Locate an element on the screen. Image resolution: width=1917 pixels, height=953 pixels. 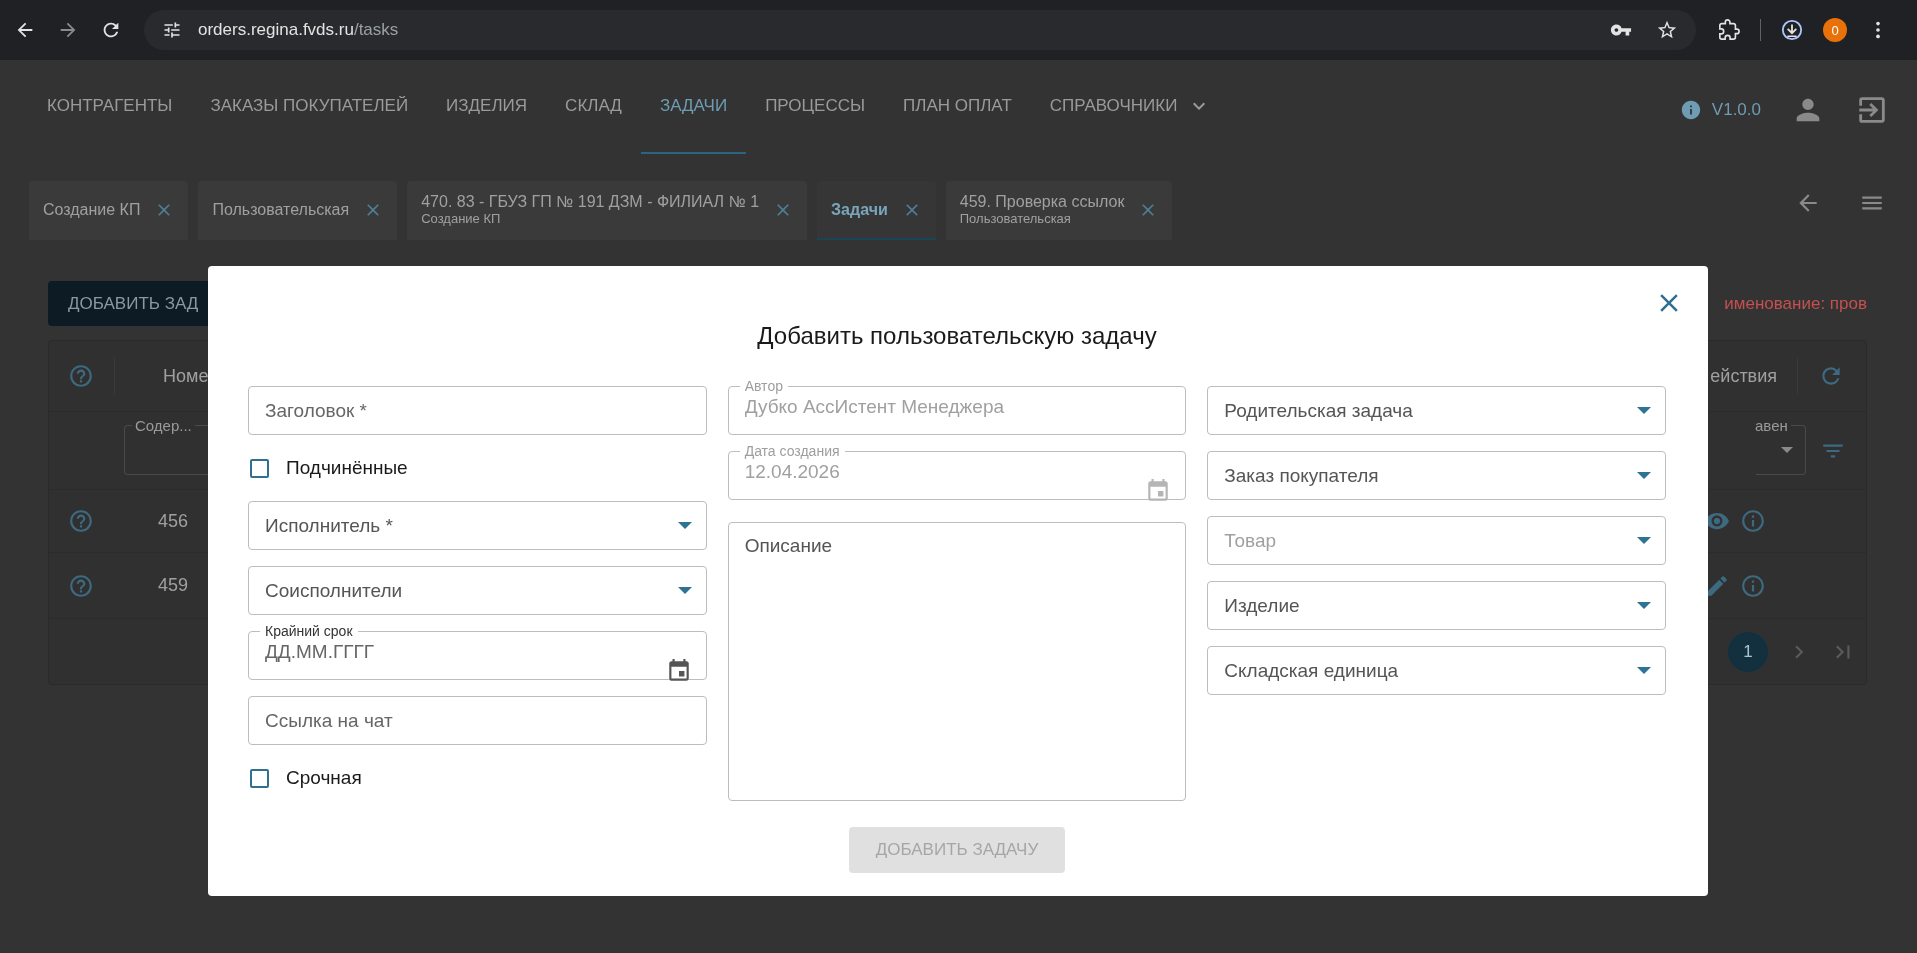
nav-link: КОНТРАГЕНТЫ is located at coordinates (110, 107).